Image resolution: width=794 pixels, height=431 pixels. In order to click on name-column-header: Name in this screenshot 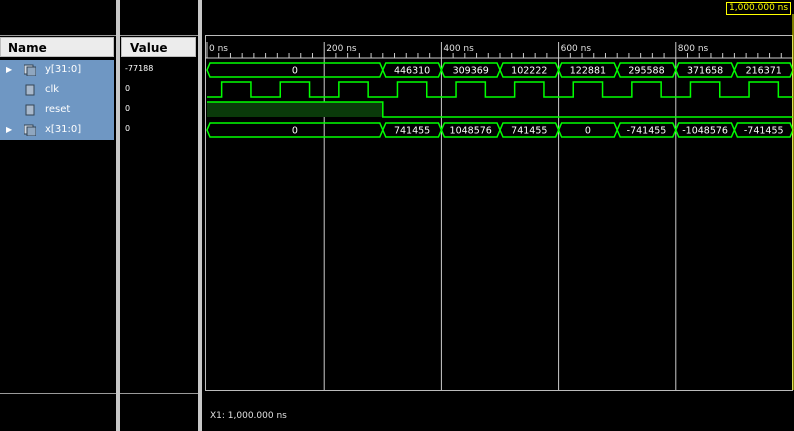, I will do `click(57, 47)`.